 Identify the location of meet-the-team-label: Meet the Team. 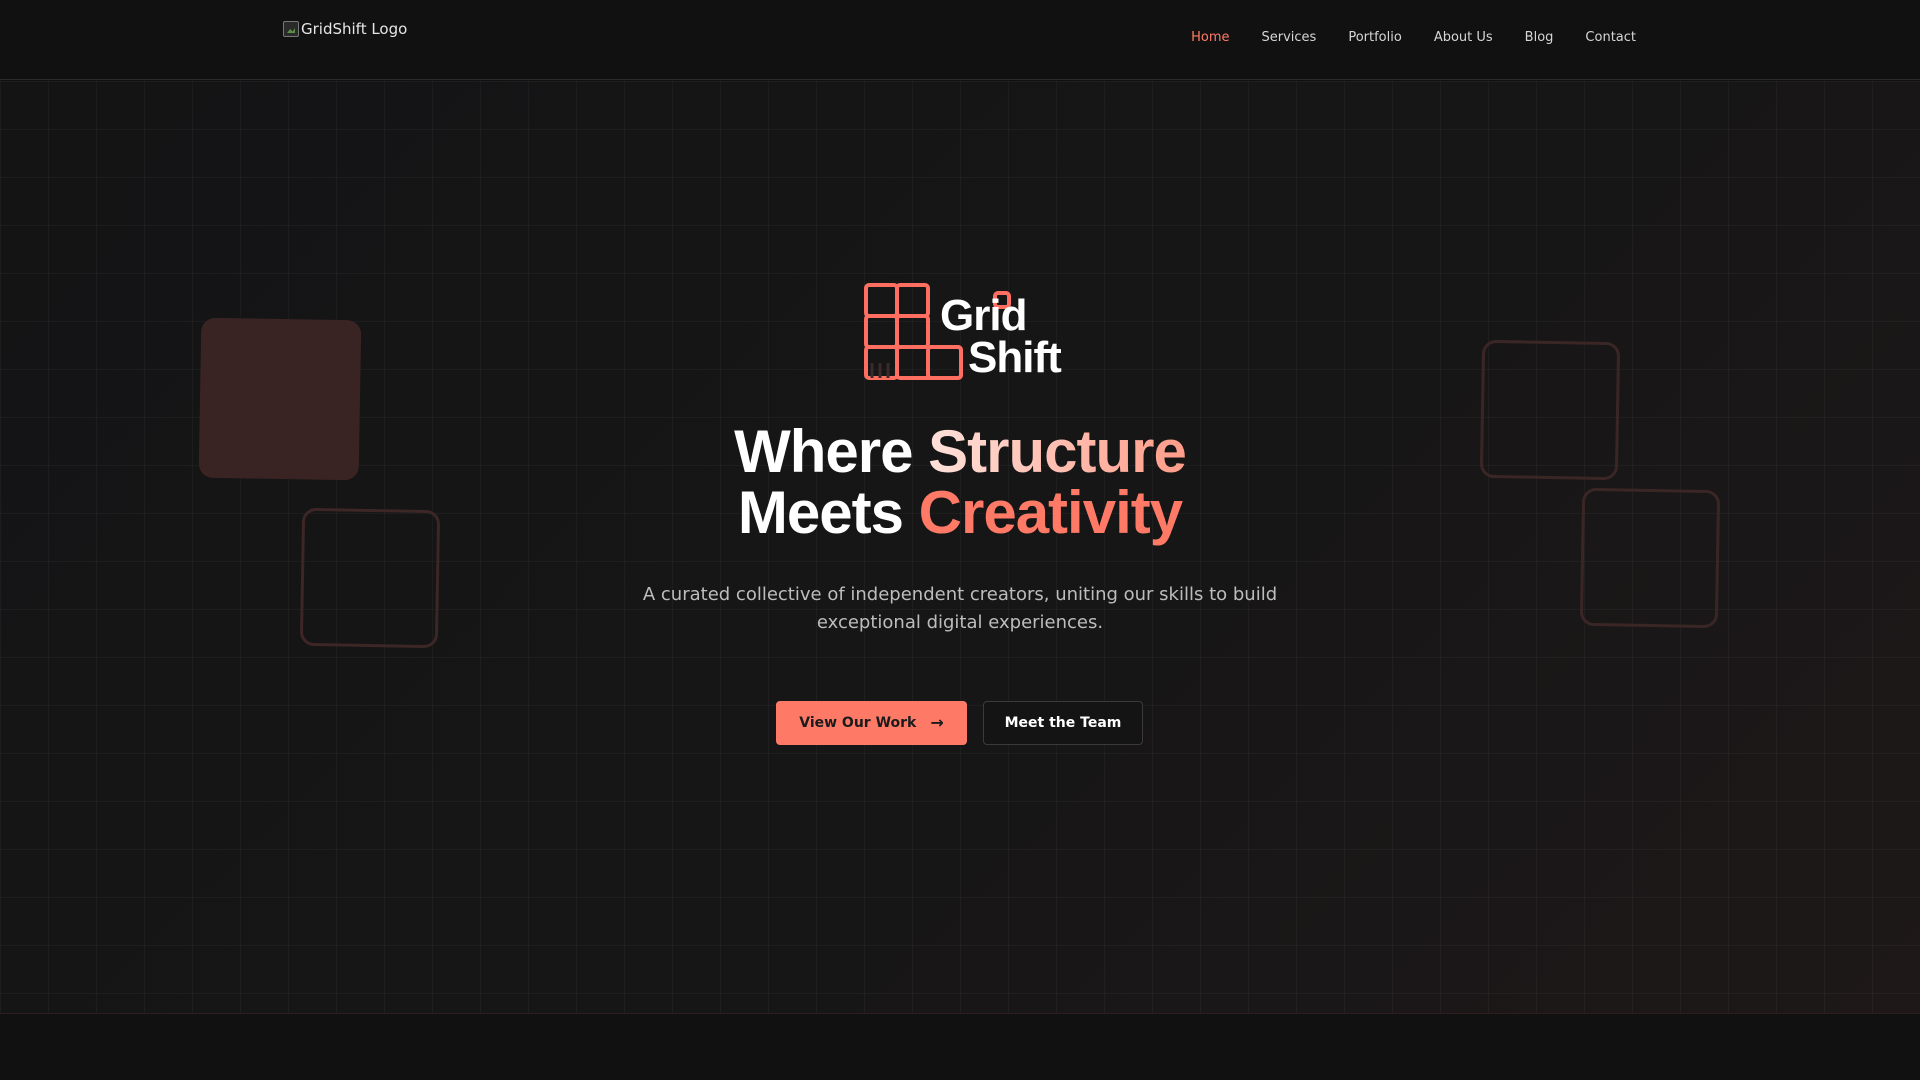
(1063, 723).